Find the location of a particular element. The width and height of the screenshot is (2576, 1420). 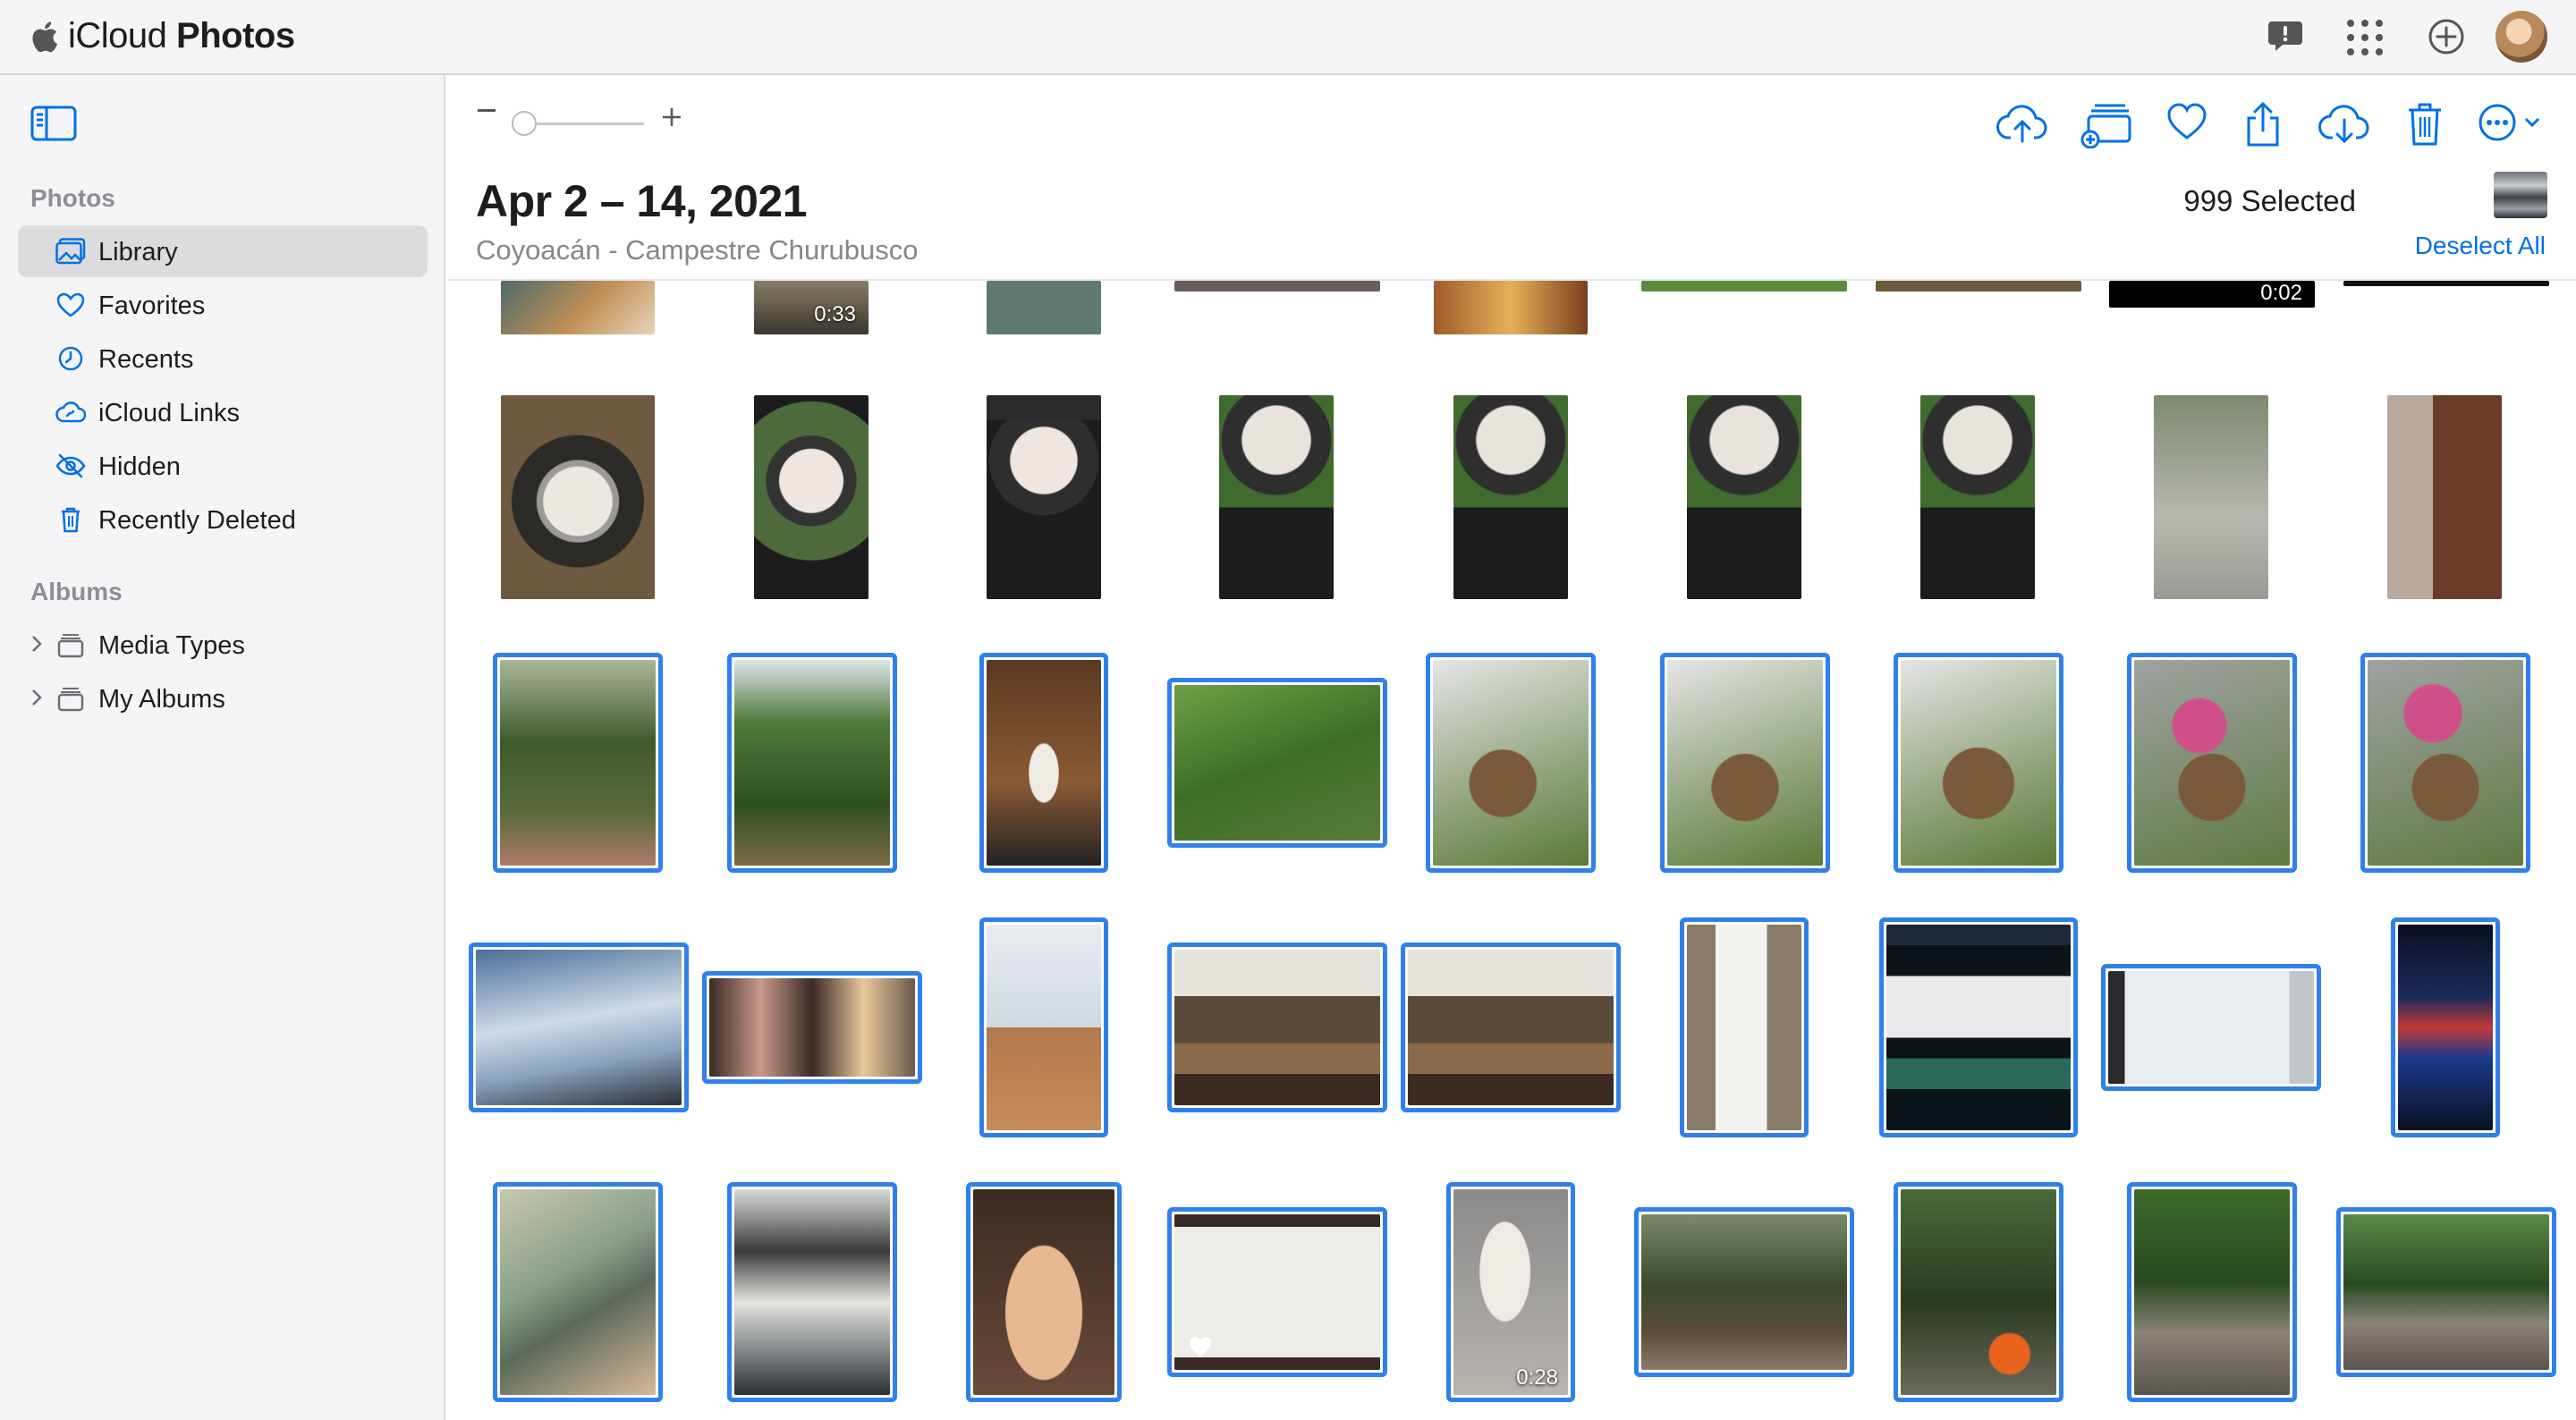

video-duration: 0:02 is located at coordinates (2281, 293).